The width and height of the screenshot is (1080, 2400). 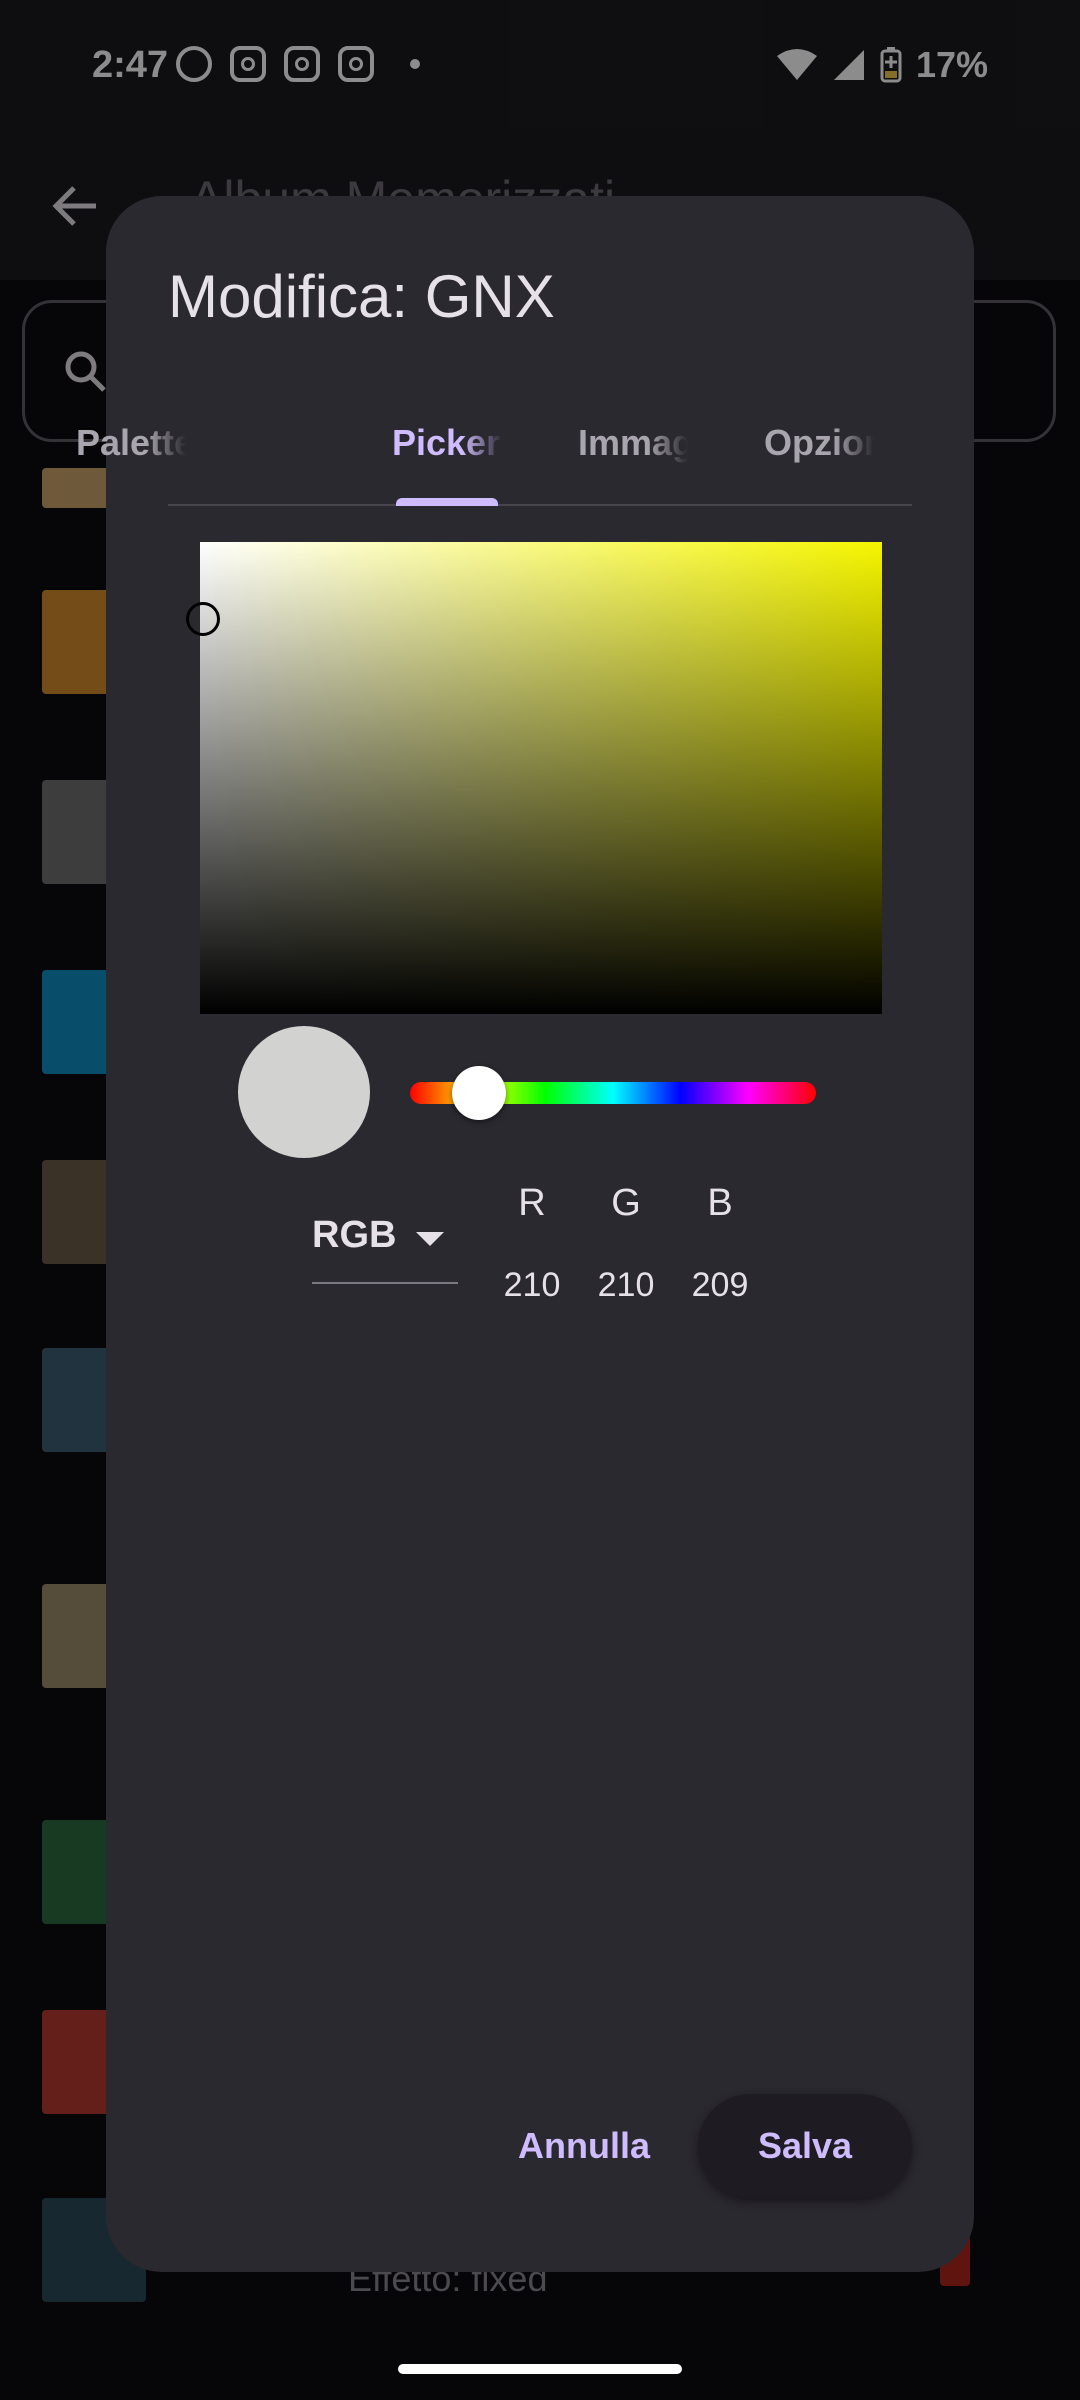 I want to click on tab-options: Opzioni, so click(x=819, y=443).